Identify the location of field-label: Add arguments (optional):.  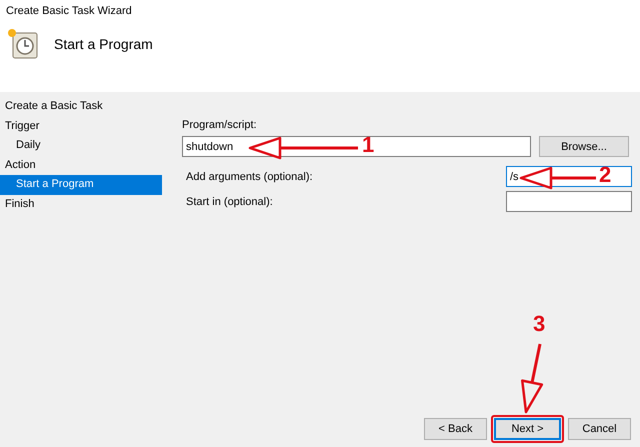
(249, 176).